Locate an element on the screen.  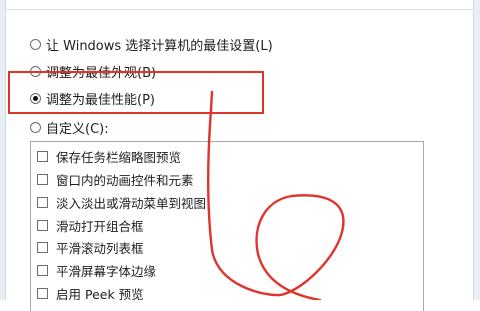
radio-button-selected-icon is located at coordinates (35, 98).